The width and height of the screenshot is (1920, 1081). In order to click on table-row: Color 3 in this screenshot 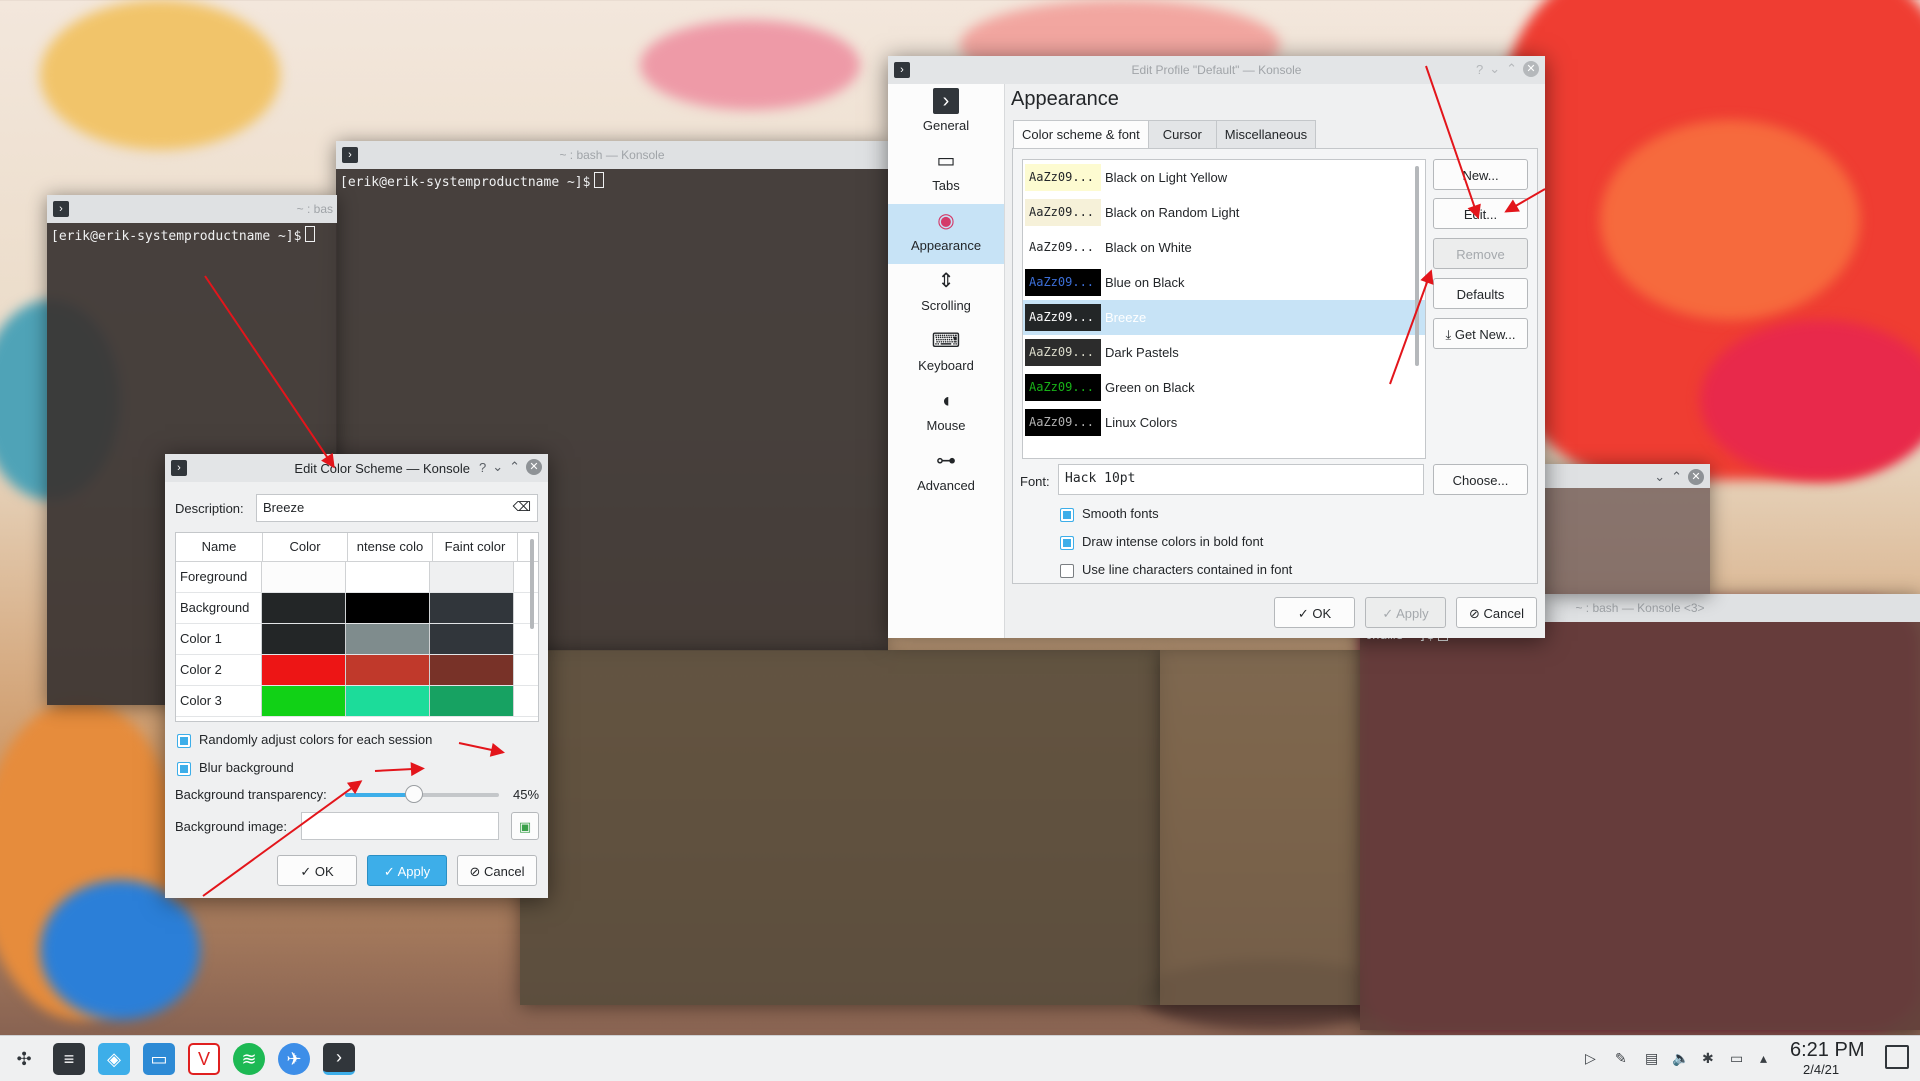, I will do `click(357, 701)`.